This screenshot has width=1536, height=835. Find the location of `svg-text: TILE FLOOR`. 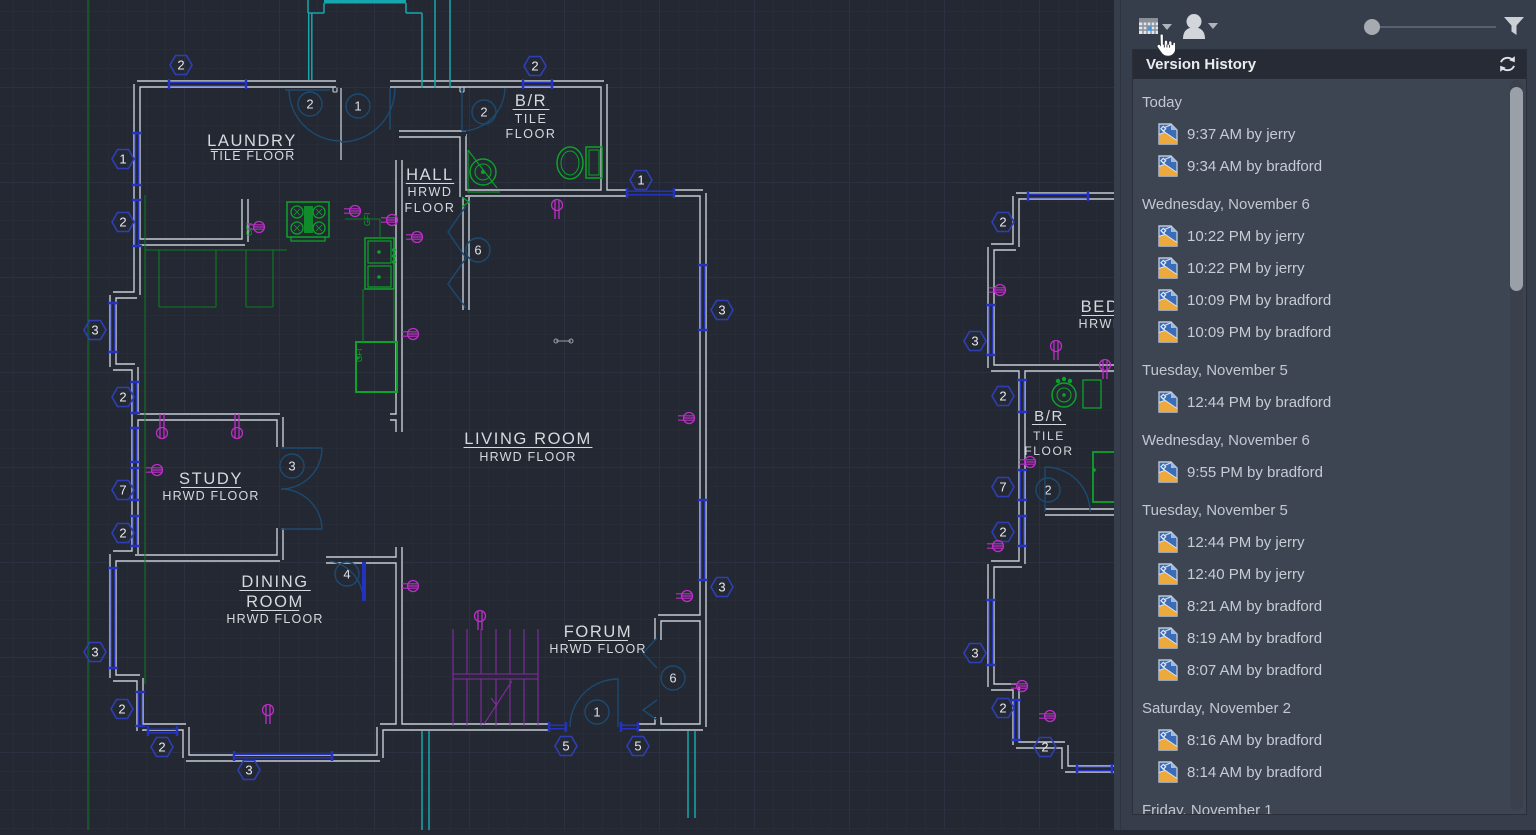

svg-text: TILE FLOOR is located at coordinates (253, 156).